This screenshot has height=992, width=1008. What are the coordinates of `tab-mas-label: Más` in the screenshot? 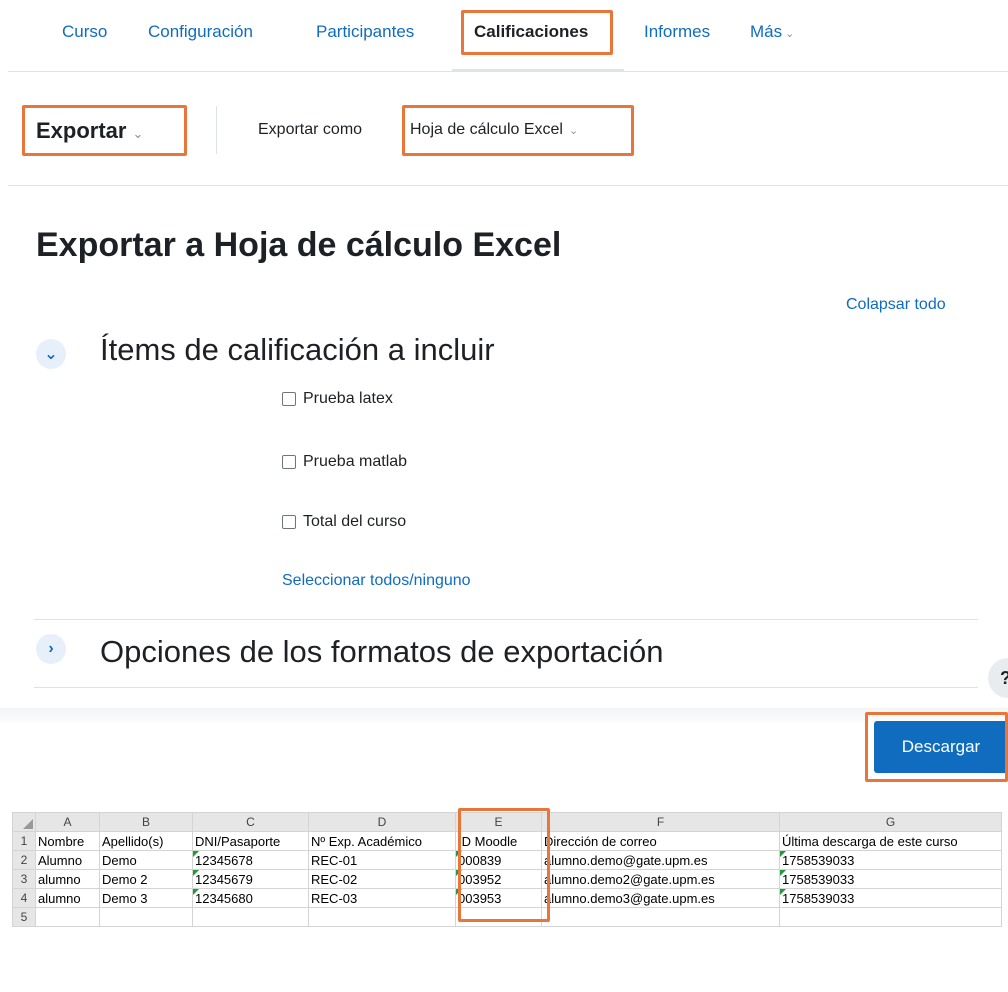 It's located at (766, 31).